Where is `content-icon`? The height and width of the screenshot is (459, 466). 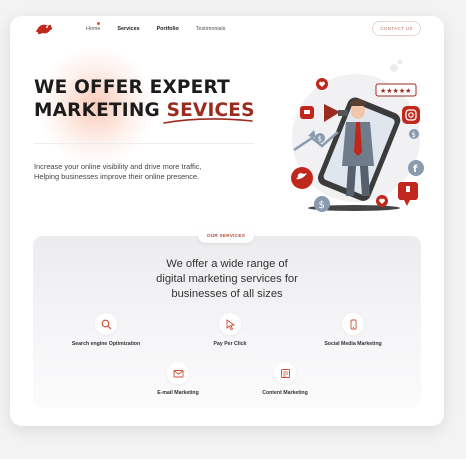 content-icon is located at coordinates (285, 373).